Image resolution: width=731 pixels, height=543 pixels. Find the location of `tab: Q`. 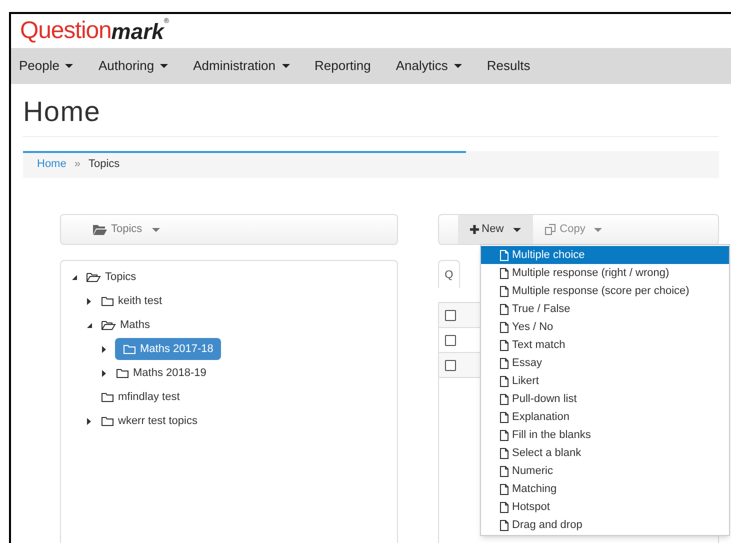

tab: Q is located at coordinates (449, 274).